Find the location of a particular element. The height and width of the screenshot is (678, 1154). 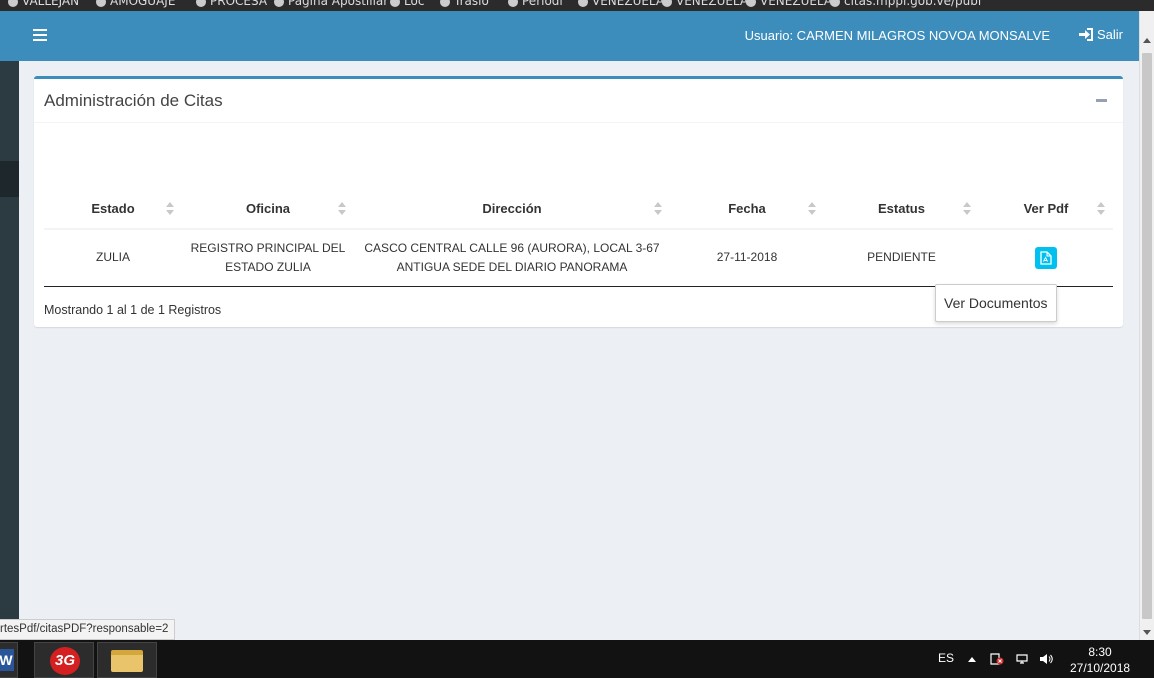

bookmark-item: VALLEJAN is located at coordinates (43, 4).